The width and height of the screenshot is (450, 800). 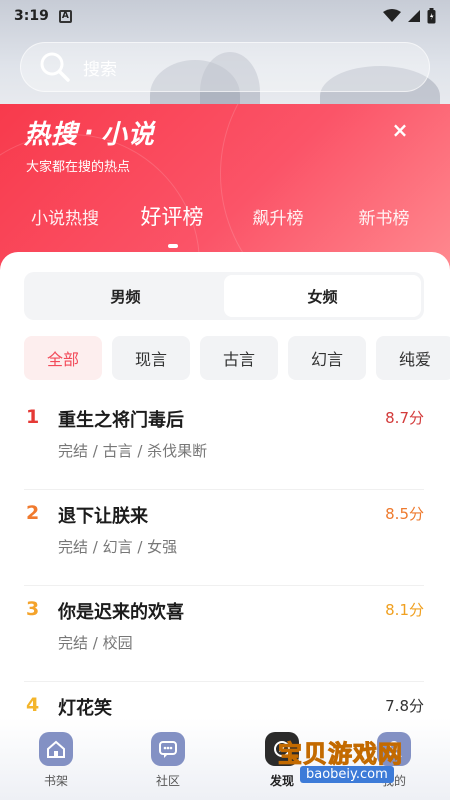 I want to click on tab-indicator, so click(x=173, y=246).